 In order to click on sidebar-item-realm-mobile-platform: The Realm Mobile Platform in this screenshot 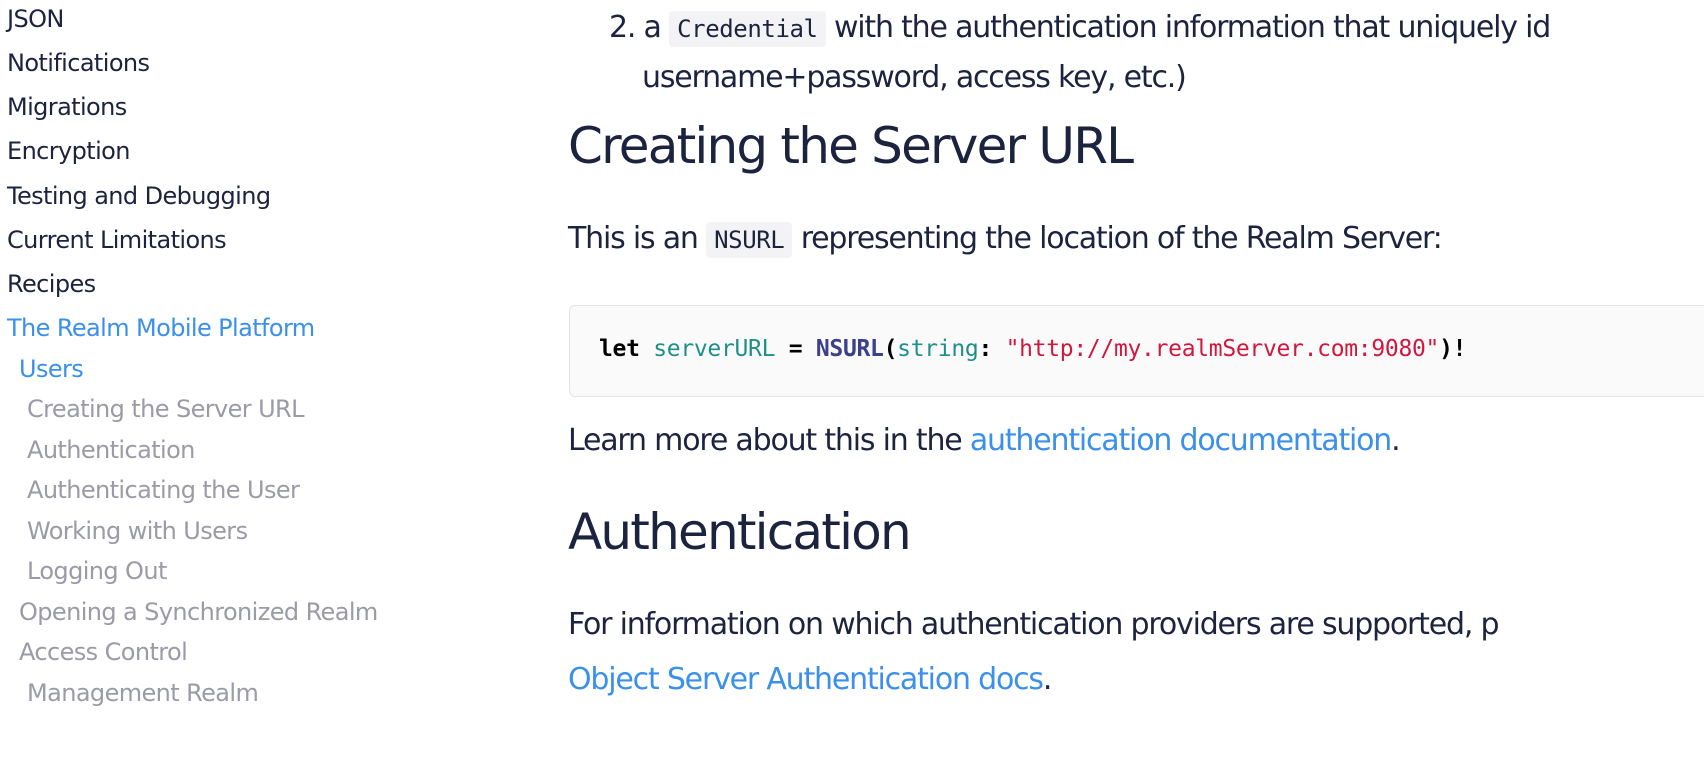, I will do `click(161, 328)`.